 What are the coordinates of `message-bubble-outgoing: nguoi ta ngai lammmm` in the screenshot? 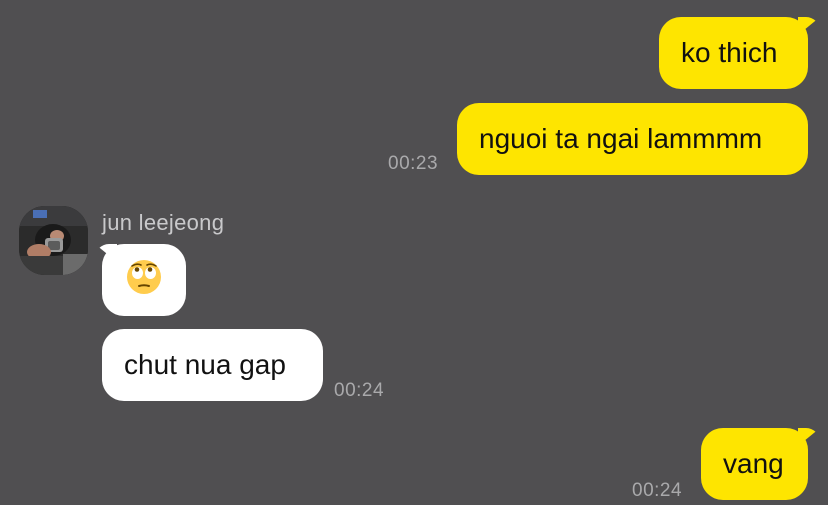 It's located at (632, 139).